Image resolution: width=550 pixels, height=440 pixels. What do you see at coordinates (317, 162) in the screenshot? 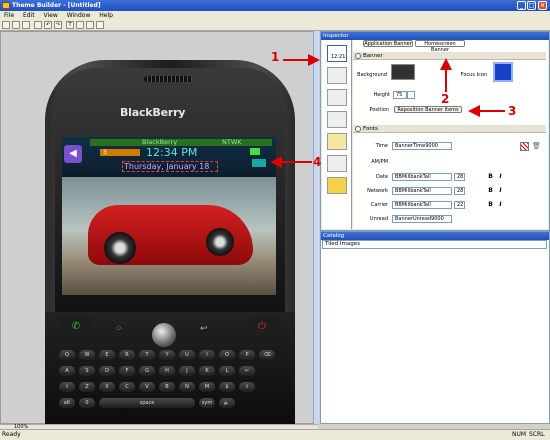
I see `annotation-label-4: 4` at bounding box center [317, 162].